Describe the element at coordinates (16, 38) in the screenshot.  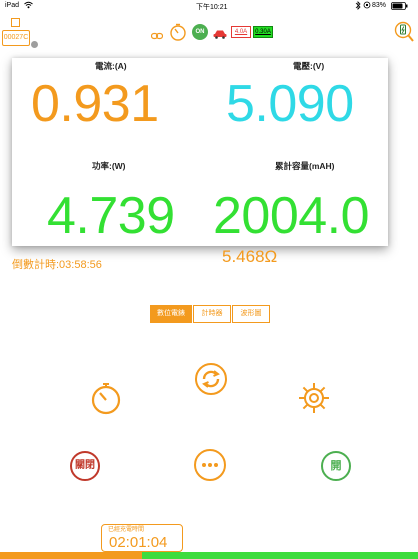
I see `device-id-badge: 00027C` at that location.